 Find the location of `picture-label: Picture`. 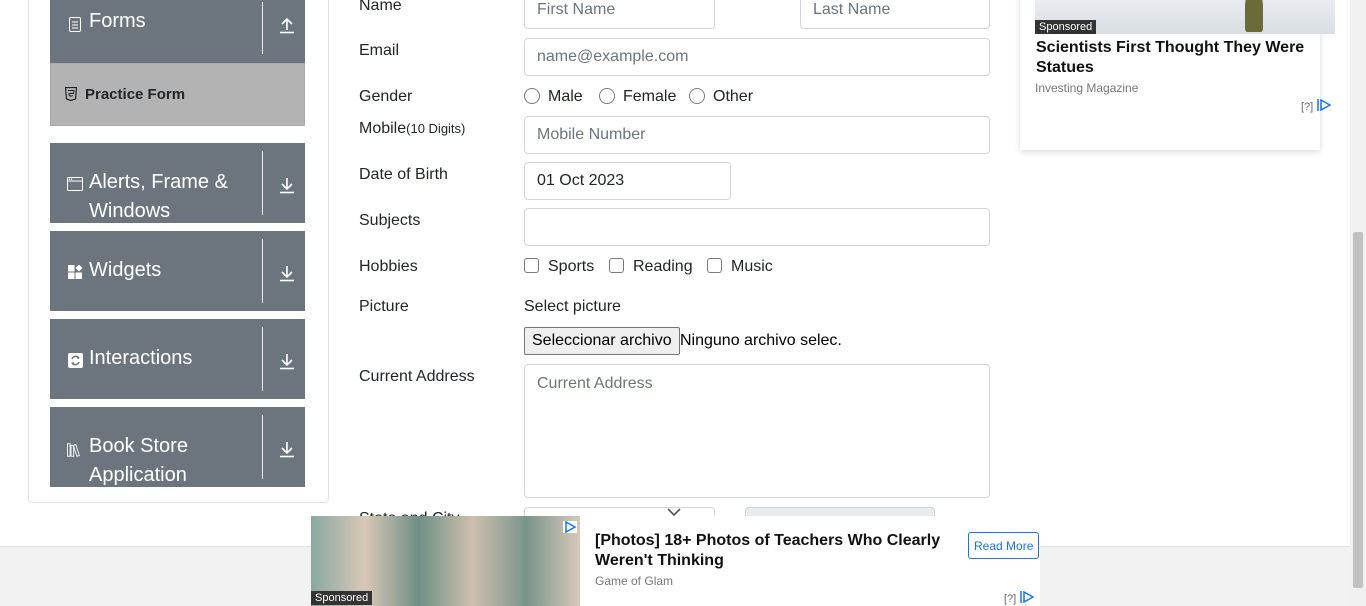

picture-label: Picture is located at coordinates (384, 306).